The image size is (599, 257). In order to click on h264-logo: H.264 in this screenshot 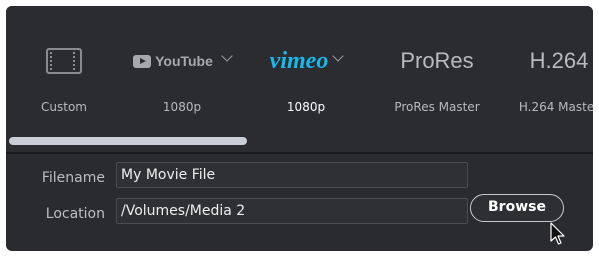, I will do `click(549, 61)`.